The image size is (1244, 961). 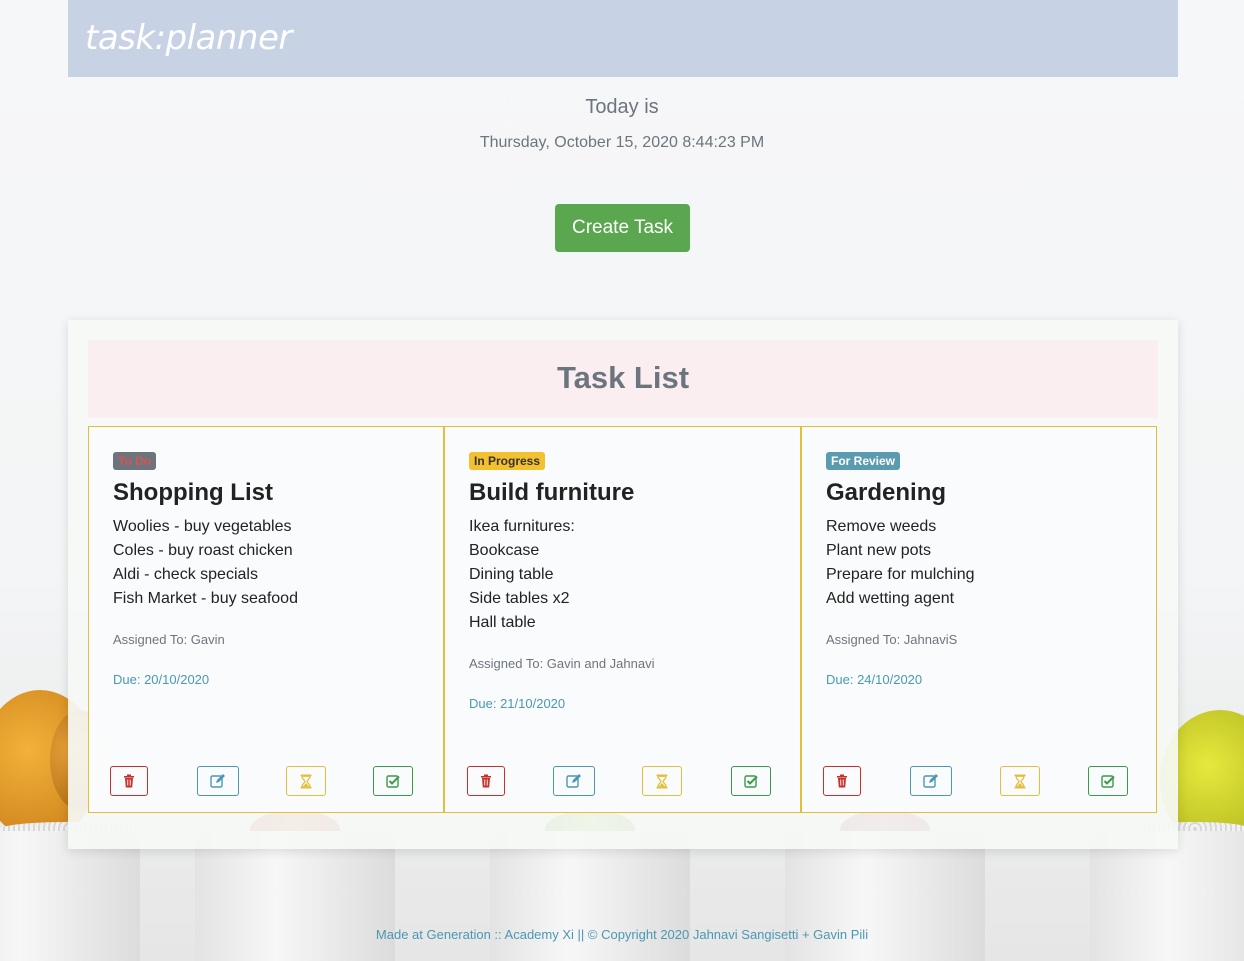 What do you see at coordinates (511, 574) in the screenshot?
I see `task-item: Dining table` at bounding box center [511, 574].